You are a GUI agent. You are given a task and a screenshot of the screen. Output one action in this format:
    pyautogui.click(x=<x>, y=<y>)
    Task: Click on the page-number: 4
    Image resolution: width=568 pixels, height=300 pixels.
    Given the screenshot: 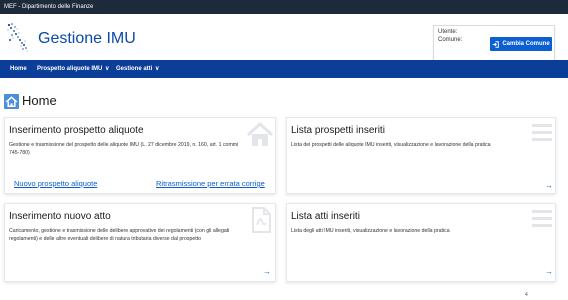 What is the action you would take?
    pyautogui.click(x=526, y=295)
    